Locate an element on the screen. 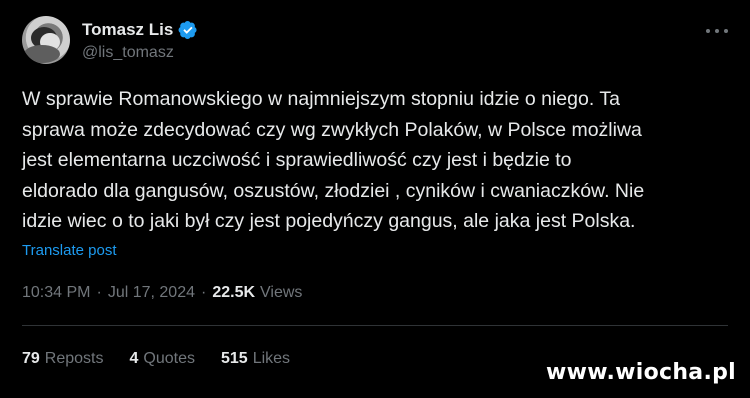 This screenshot has width=750, height=398. name-row: Tomasz Lis is located at coordinates (140, 30).